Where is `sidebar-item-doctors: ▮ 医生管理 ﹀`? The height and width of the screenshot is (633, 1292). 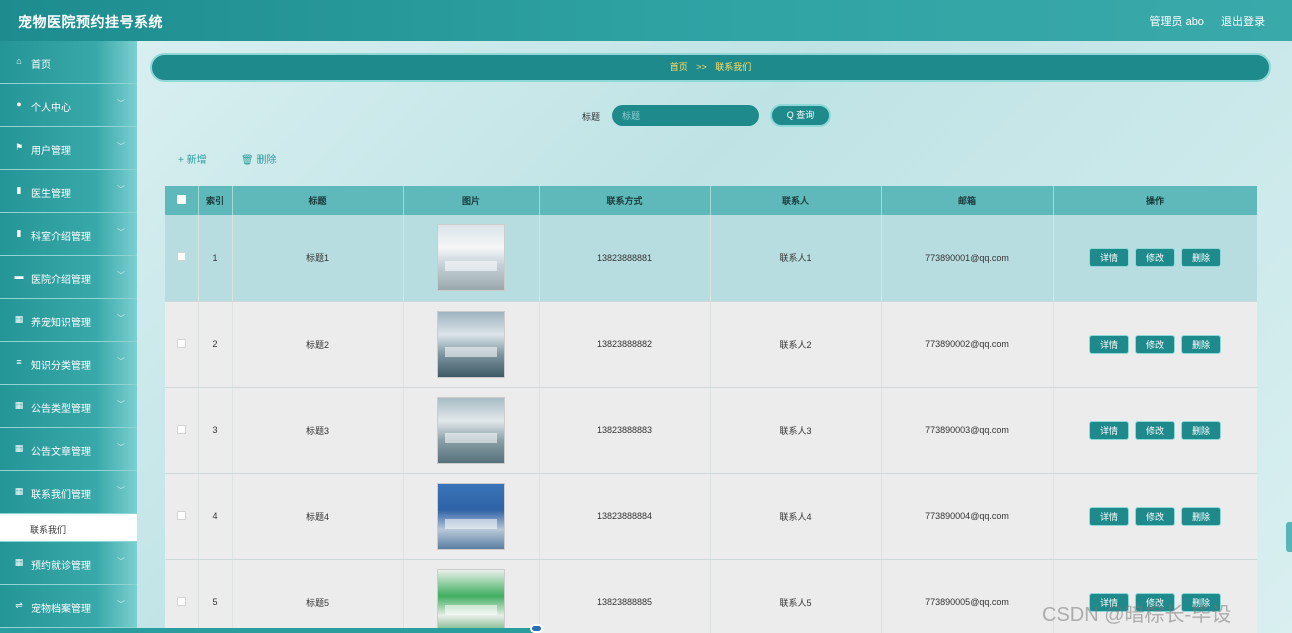
sidebar-item-doctors: ▮ 医生管理 ﹀ is located at coordinates (68, 191).